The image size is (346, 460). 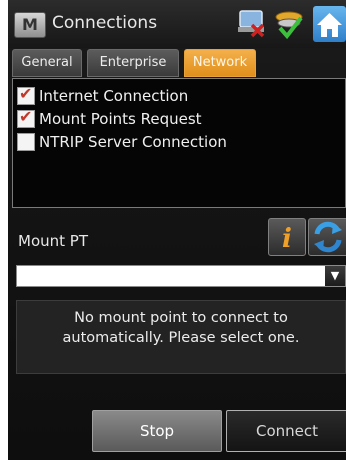 What do you see at coordinates (157, 431) in the screenshot?
I see `stop-button: Stop` at bounding box center [157, 431].